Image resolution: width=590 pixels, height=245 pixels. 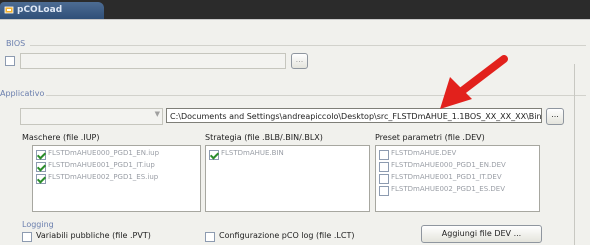 I want to click on title-bar: pCOLoad, so click(x=295, y=9).